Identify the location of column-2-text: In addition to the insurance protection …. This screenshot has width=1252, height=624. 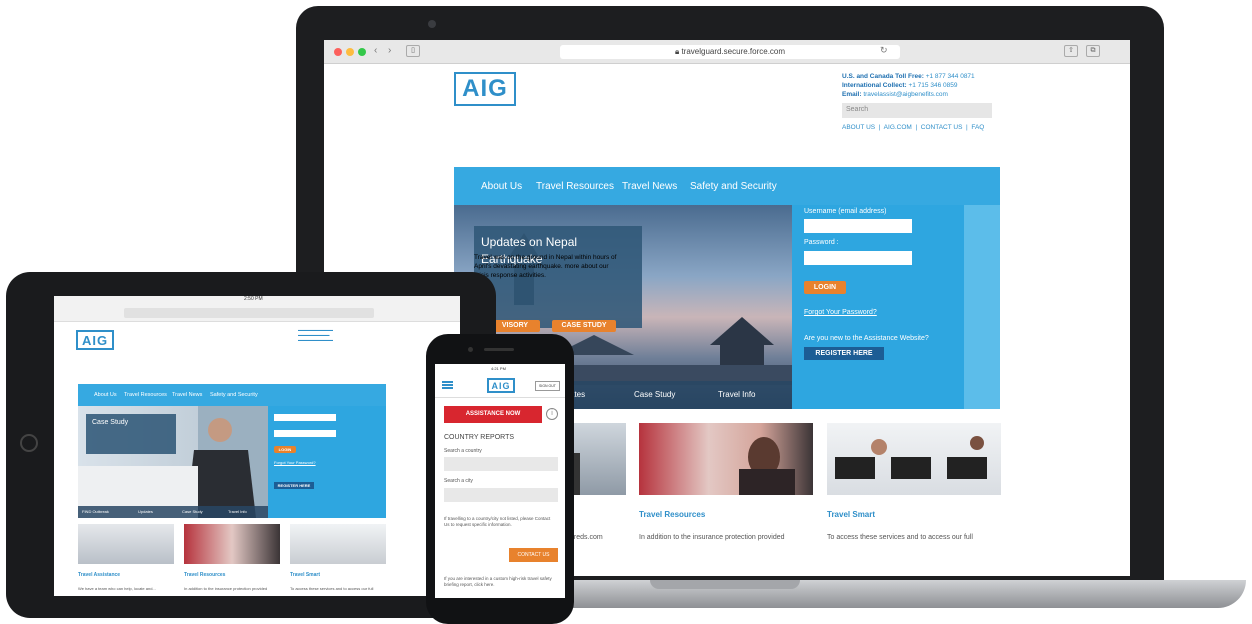
(712, 537).